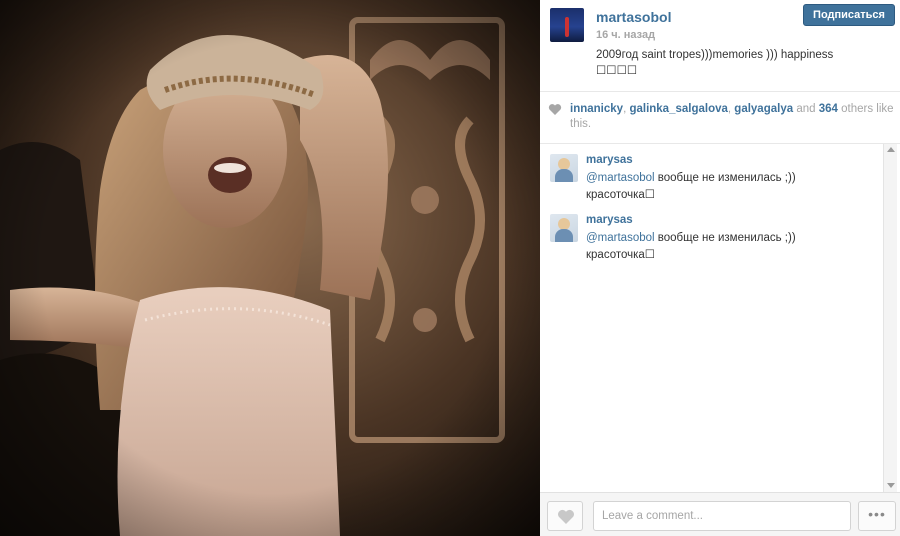  I want to click on liker-link: innanicky, so click(596, 109).